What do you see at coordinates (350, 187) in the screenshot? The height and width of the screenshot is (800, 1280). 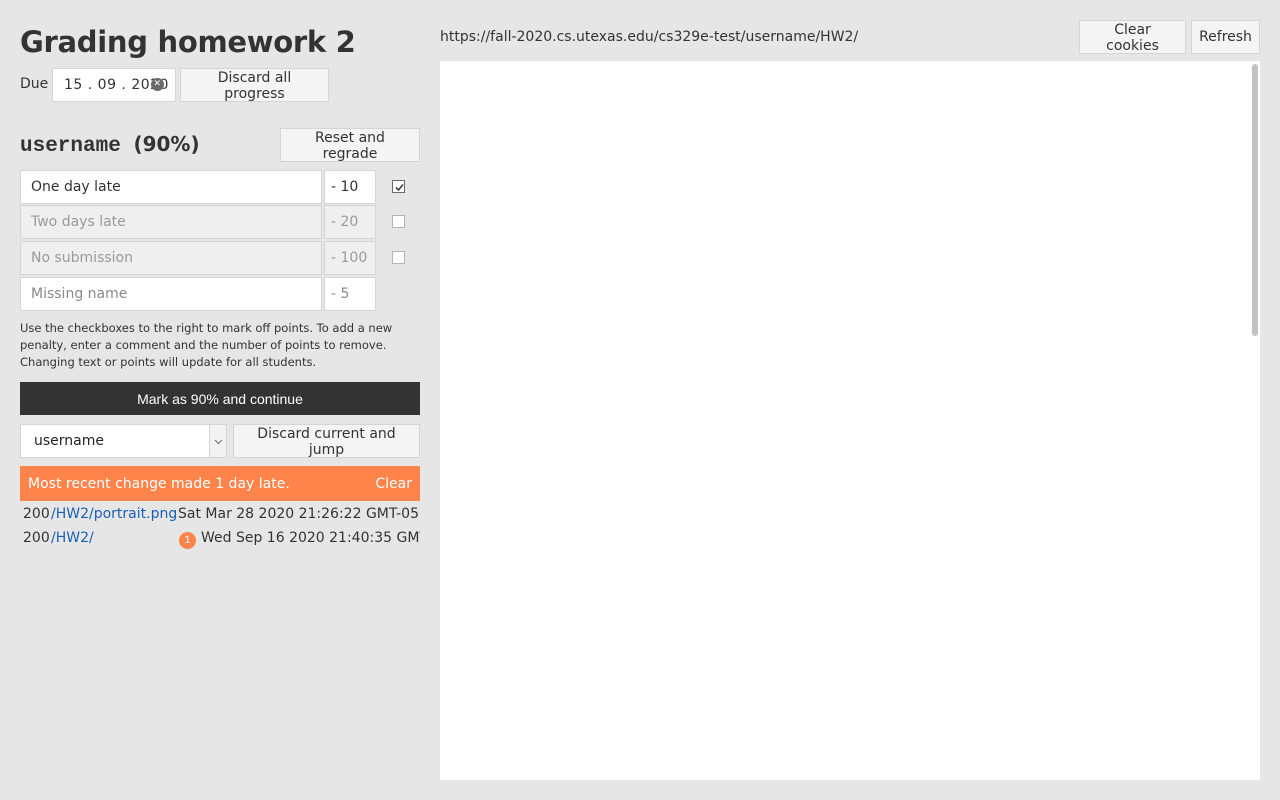 I see `penalty-points-input: - 10` at bounding box center [350, 187].